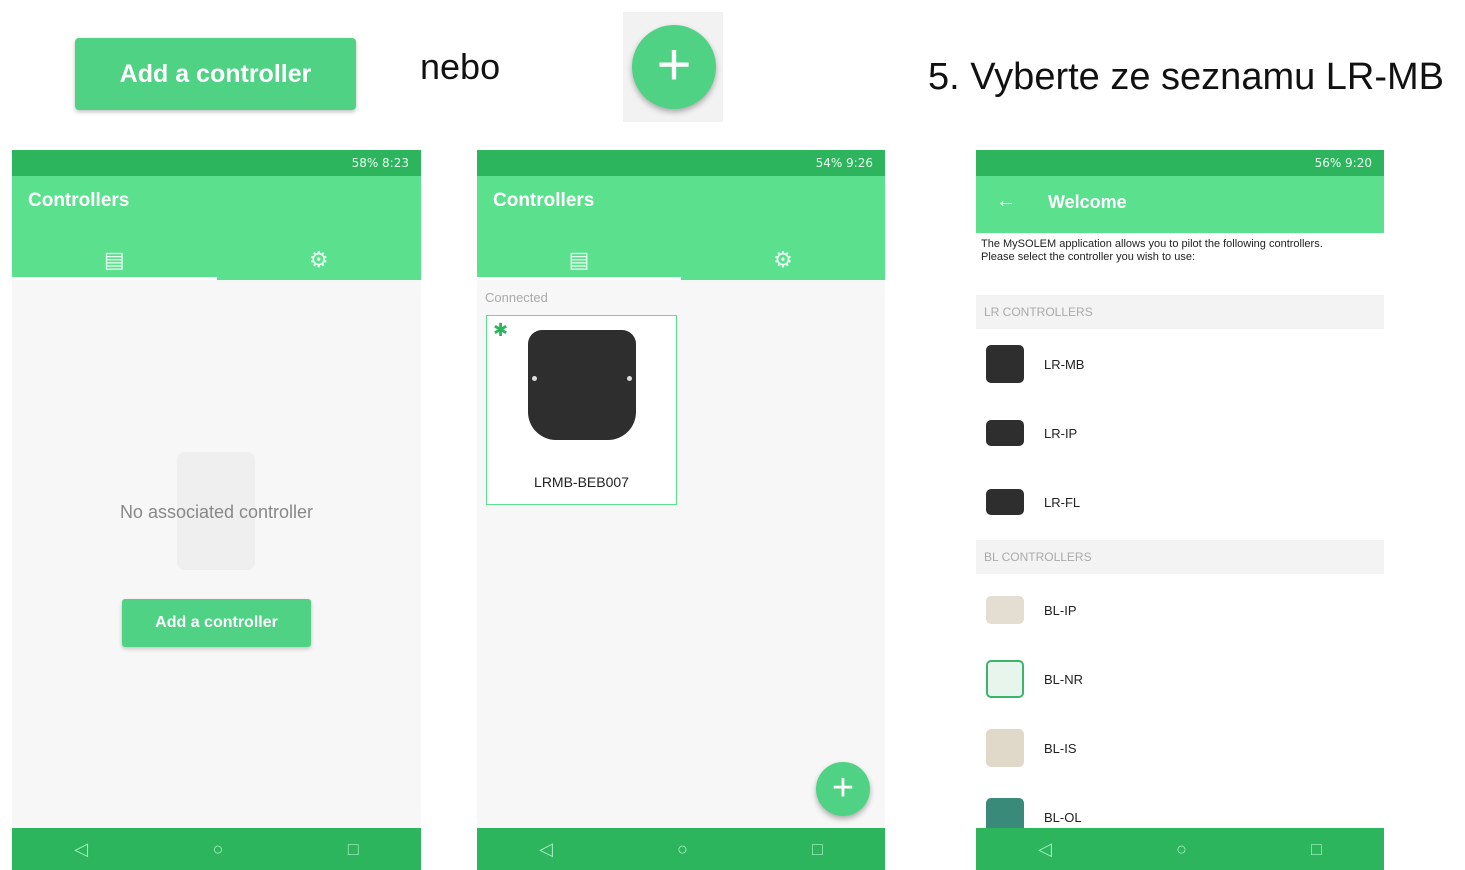  What do you see at coordinates (1064, 364) in the screenshot?
I see `controller-label: LR-MB` at bounding box center [1064, 364].